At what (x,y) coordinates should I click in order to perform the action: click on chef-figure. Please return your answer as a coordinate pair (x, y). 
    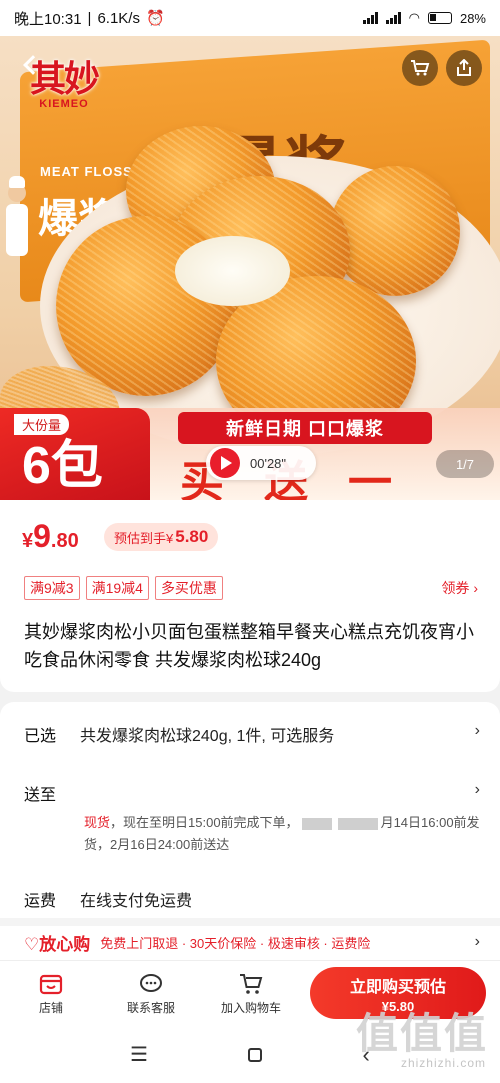
    Looking at the image, I should click on (17, 221).